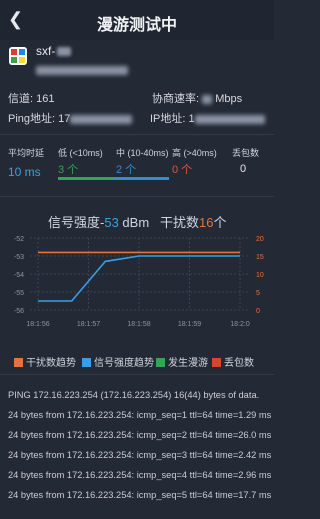 This screenshot has height=519, width=320. I want to click on mid-latency-value: 2 个, so click(126, 170).